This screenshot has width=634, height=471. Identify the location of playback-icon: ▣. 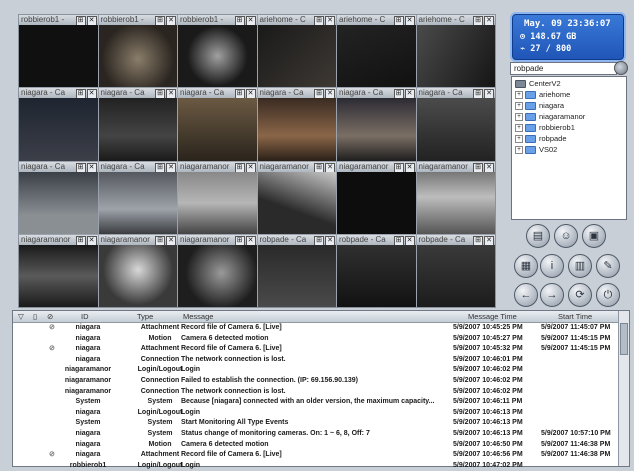
(594, 236).